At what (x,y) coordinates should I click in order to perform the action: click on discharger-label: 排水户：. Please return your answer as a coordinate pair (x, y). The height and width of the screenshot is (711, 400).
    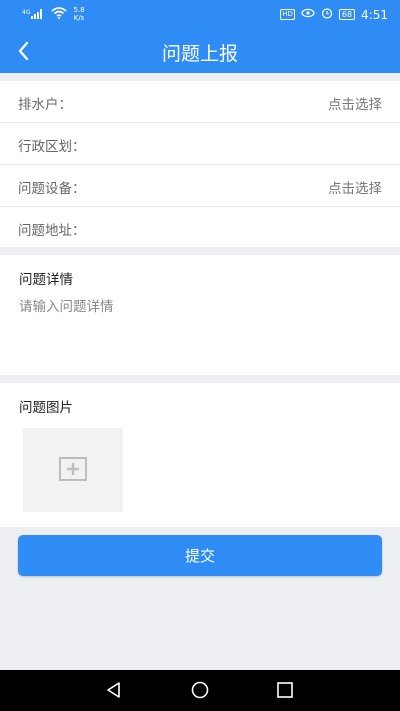
    Looking at the image, I should click on (45, 105).